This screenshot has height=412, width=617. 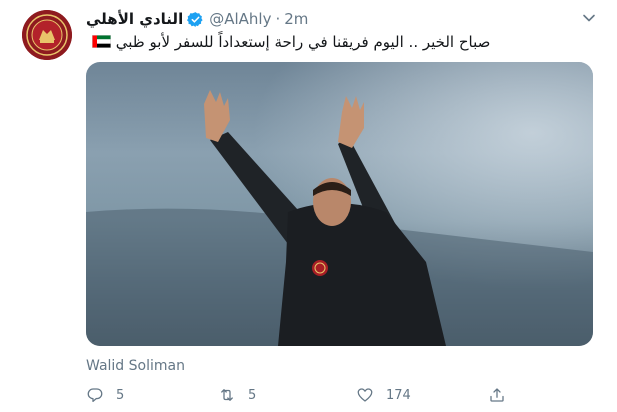 I want to click on avatar, so click(x=47, y=35).